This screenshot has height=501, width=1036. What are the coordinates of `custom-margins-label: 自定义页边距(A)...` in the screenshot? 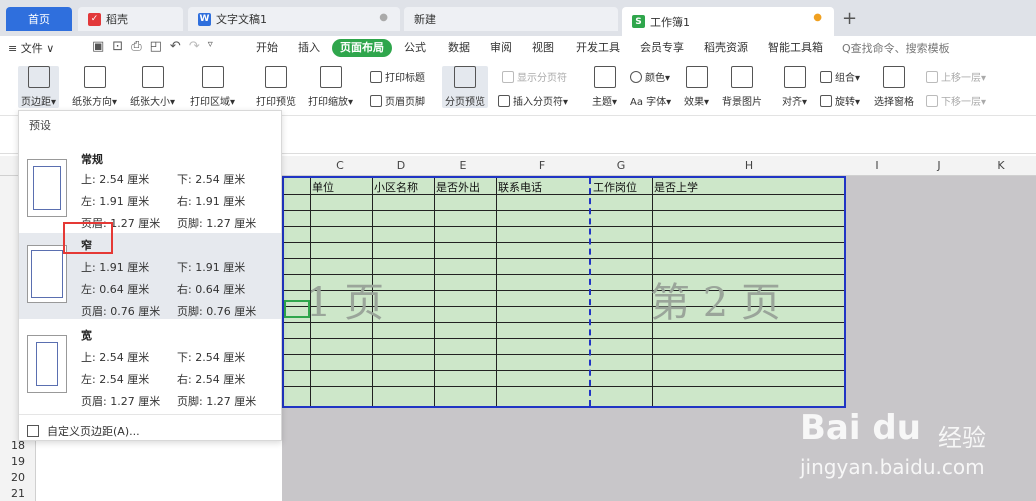 It's located at (93, 431).